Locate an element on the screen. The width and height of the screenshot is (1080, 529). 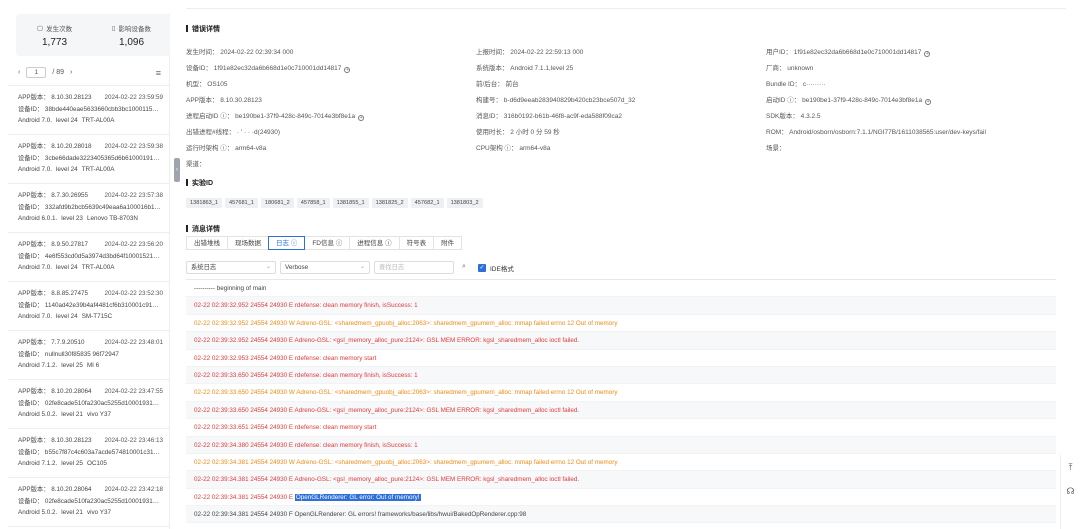
log-text: 02-22 02:39:34.381 24554 24930 E is located at coordinates (244, 497).